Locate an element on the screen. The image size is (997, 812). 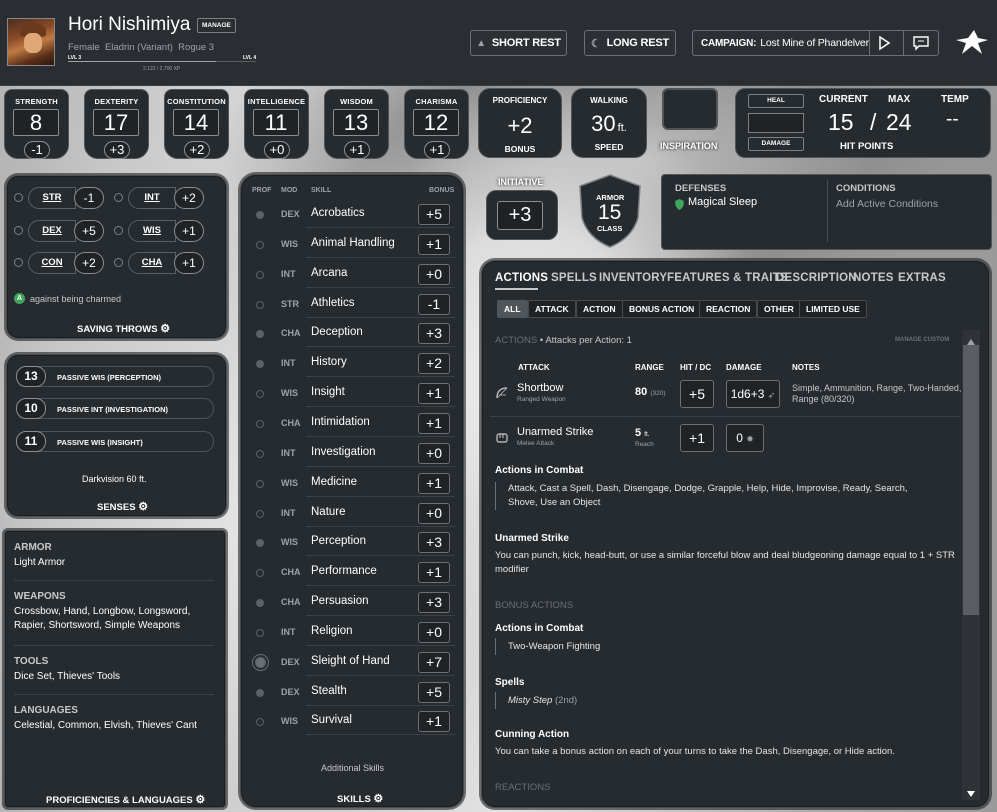
saving-throw-dex: DEX +5 is located at coordinates (60, 231).